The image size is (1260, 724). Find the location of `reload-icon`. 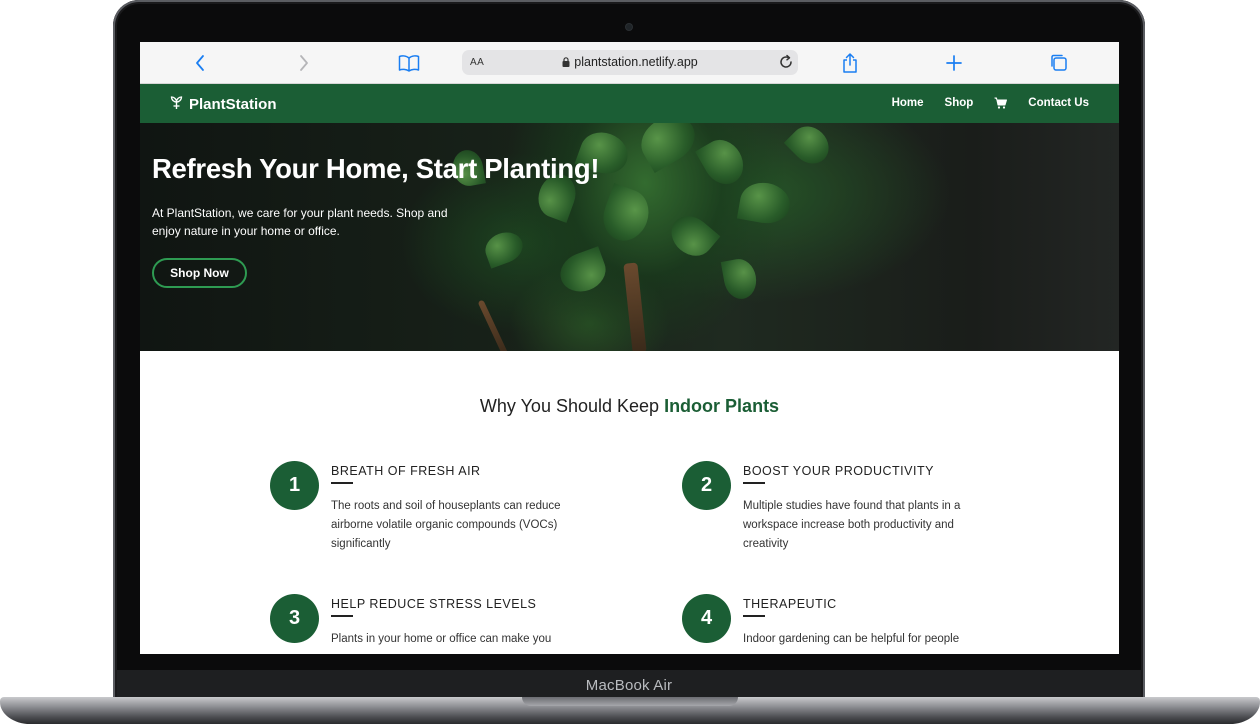

reload-icon is located at coordinates (786, 64).